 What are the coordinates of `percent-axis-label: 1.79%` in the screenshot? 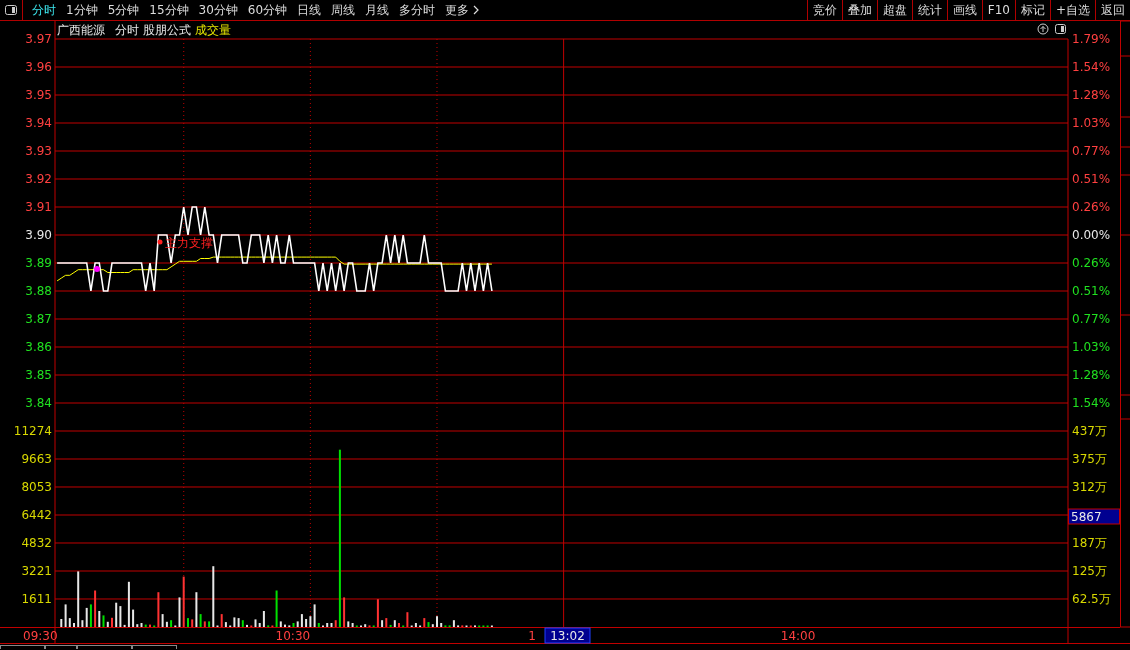 It's located at (1091, 39).